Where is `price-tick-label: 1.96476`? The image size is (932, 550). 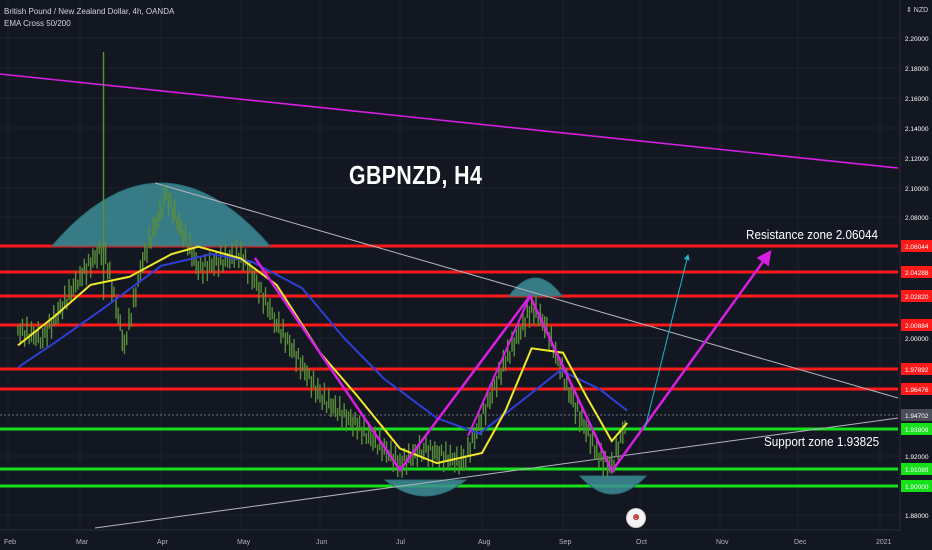 price-tick-label: 1.96476 is located at coordinates (917, 390).